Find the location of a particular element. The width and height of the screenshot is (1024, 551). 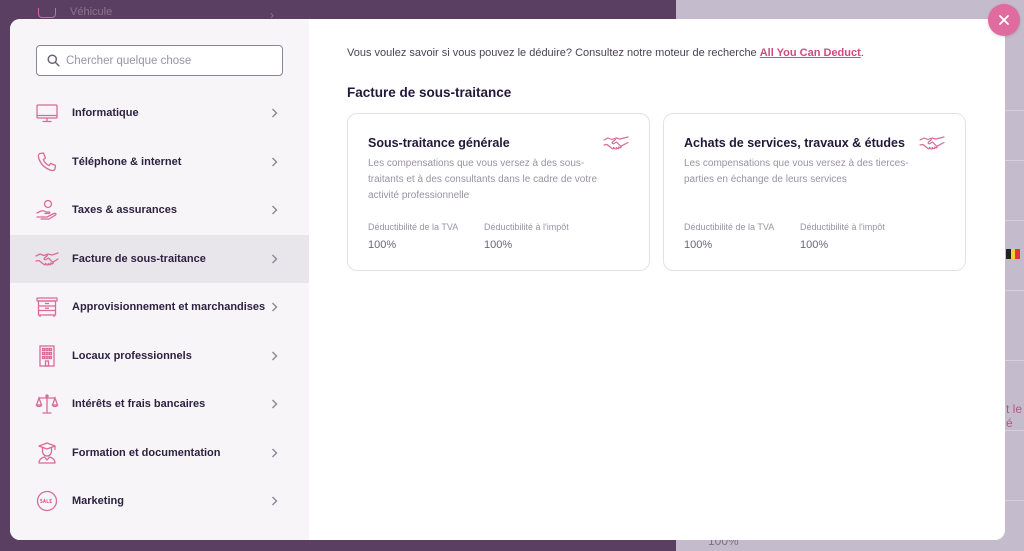

sidebar-item-formation-documentation: Formation et documentation is located at coordinates (159, 453).